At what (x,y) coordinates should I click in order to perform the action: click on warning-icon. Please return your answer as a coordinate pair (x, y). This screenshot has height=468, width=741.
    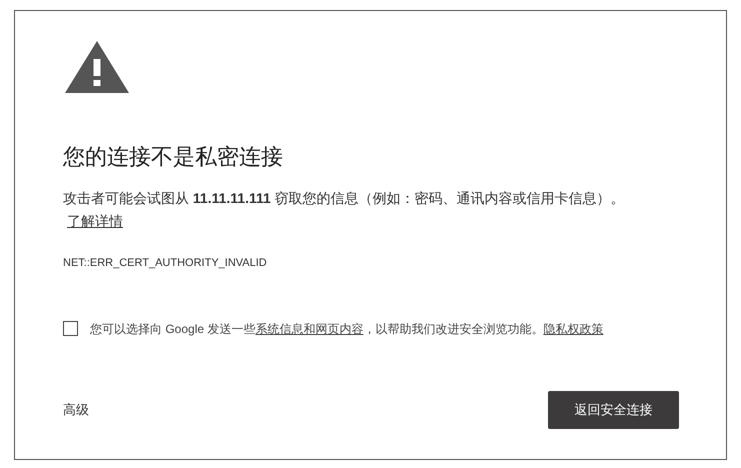
    Looking at the image, I should click on (97, 67).